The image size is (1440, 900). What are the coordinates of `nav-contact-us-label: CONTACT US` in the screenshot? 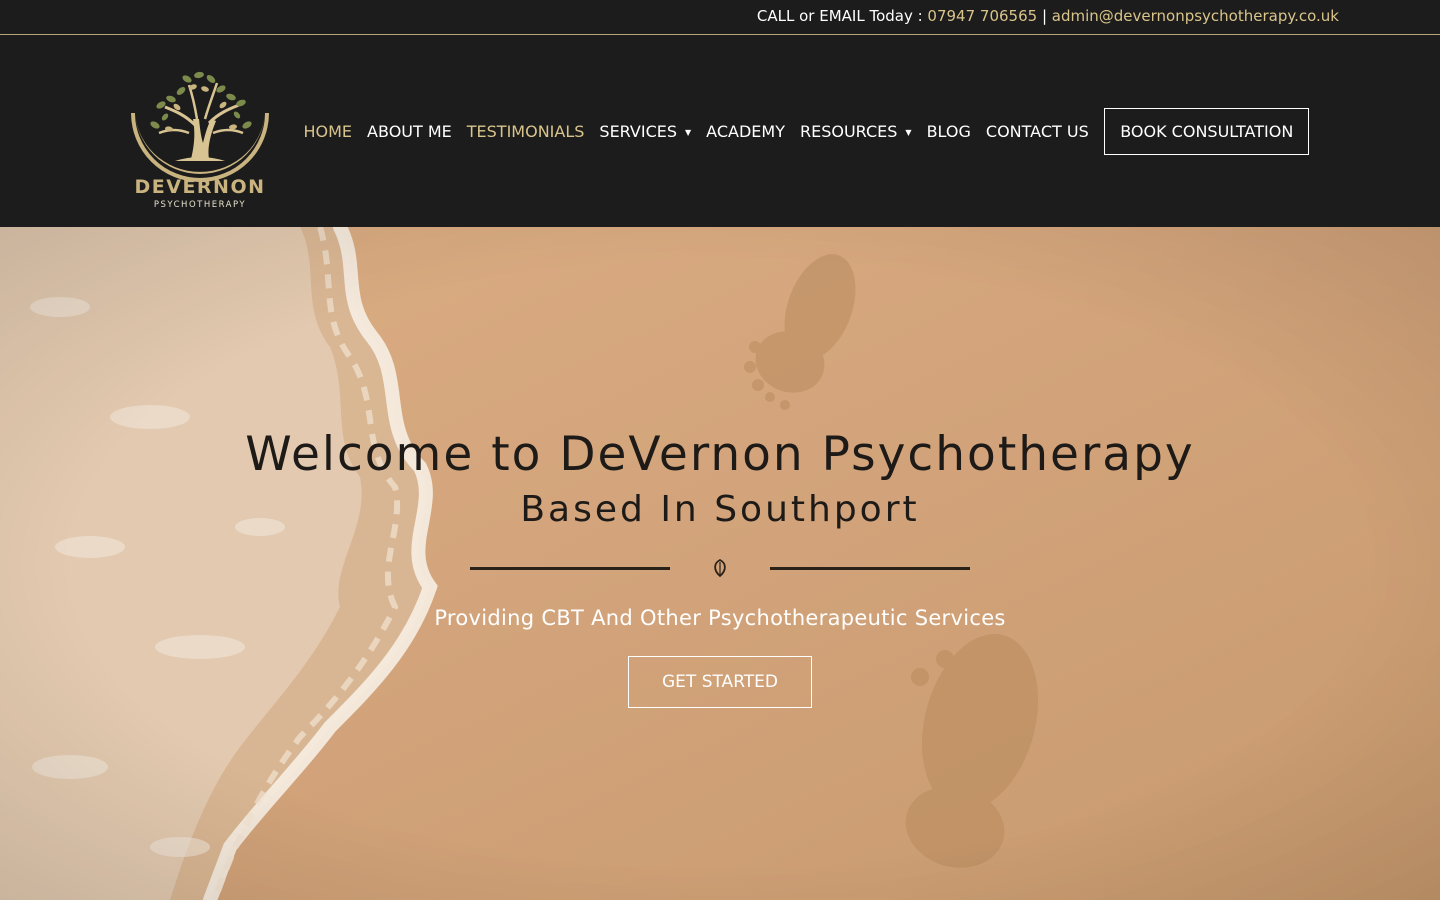 It's located at (1037, 131).